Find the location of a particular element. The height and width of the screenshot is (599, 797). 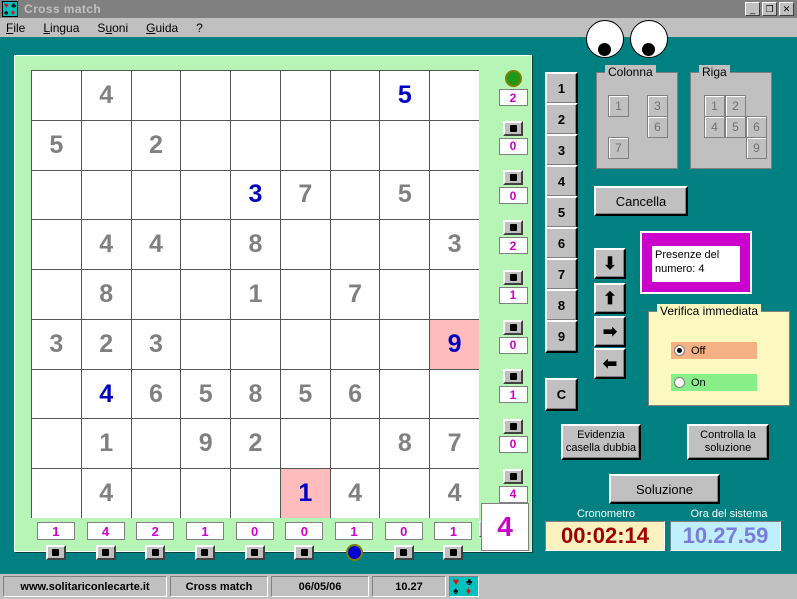

grid-cell-r1-c8: 5 is located at coordinates (405, 95).